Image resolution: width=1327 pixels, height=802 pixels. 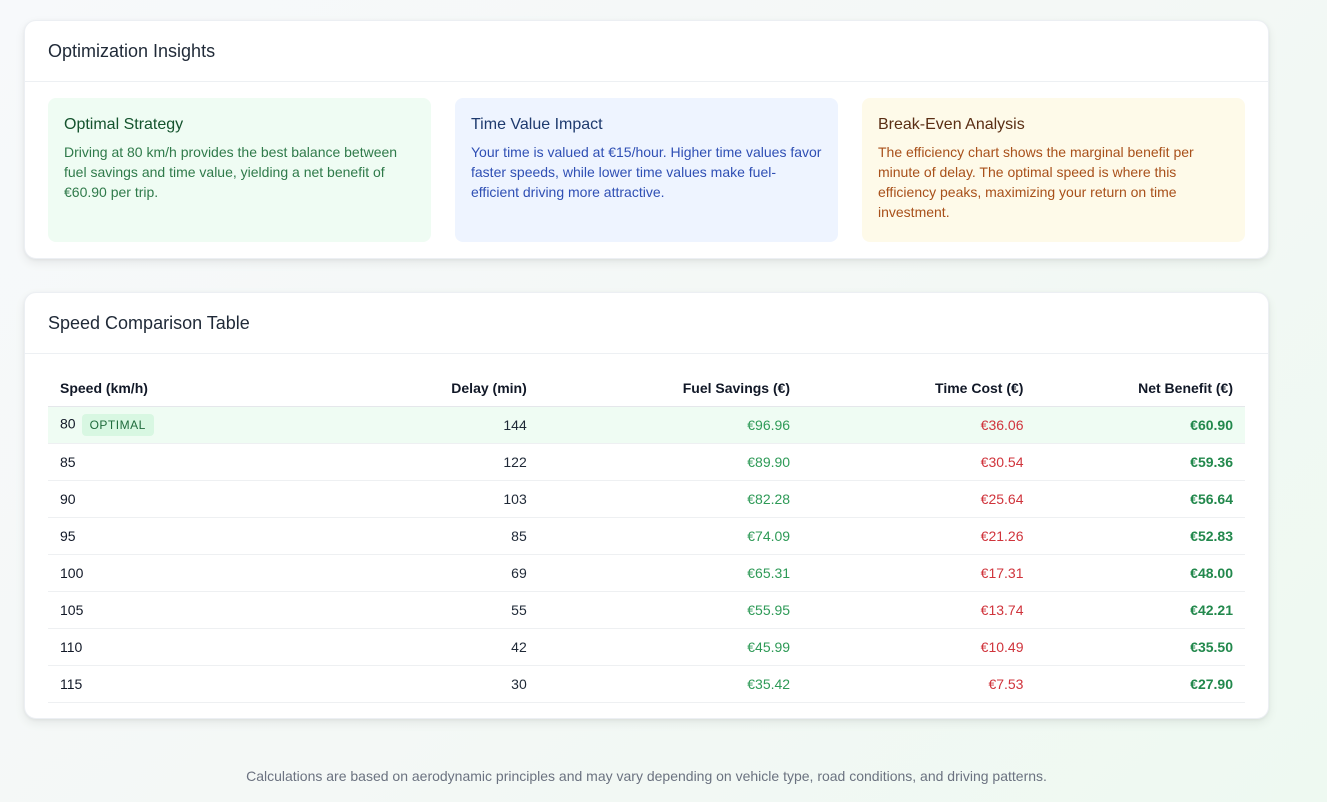 I want to click on cell-time-cost: €10.49, so click(x=919, y=647).